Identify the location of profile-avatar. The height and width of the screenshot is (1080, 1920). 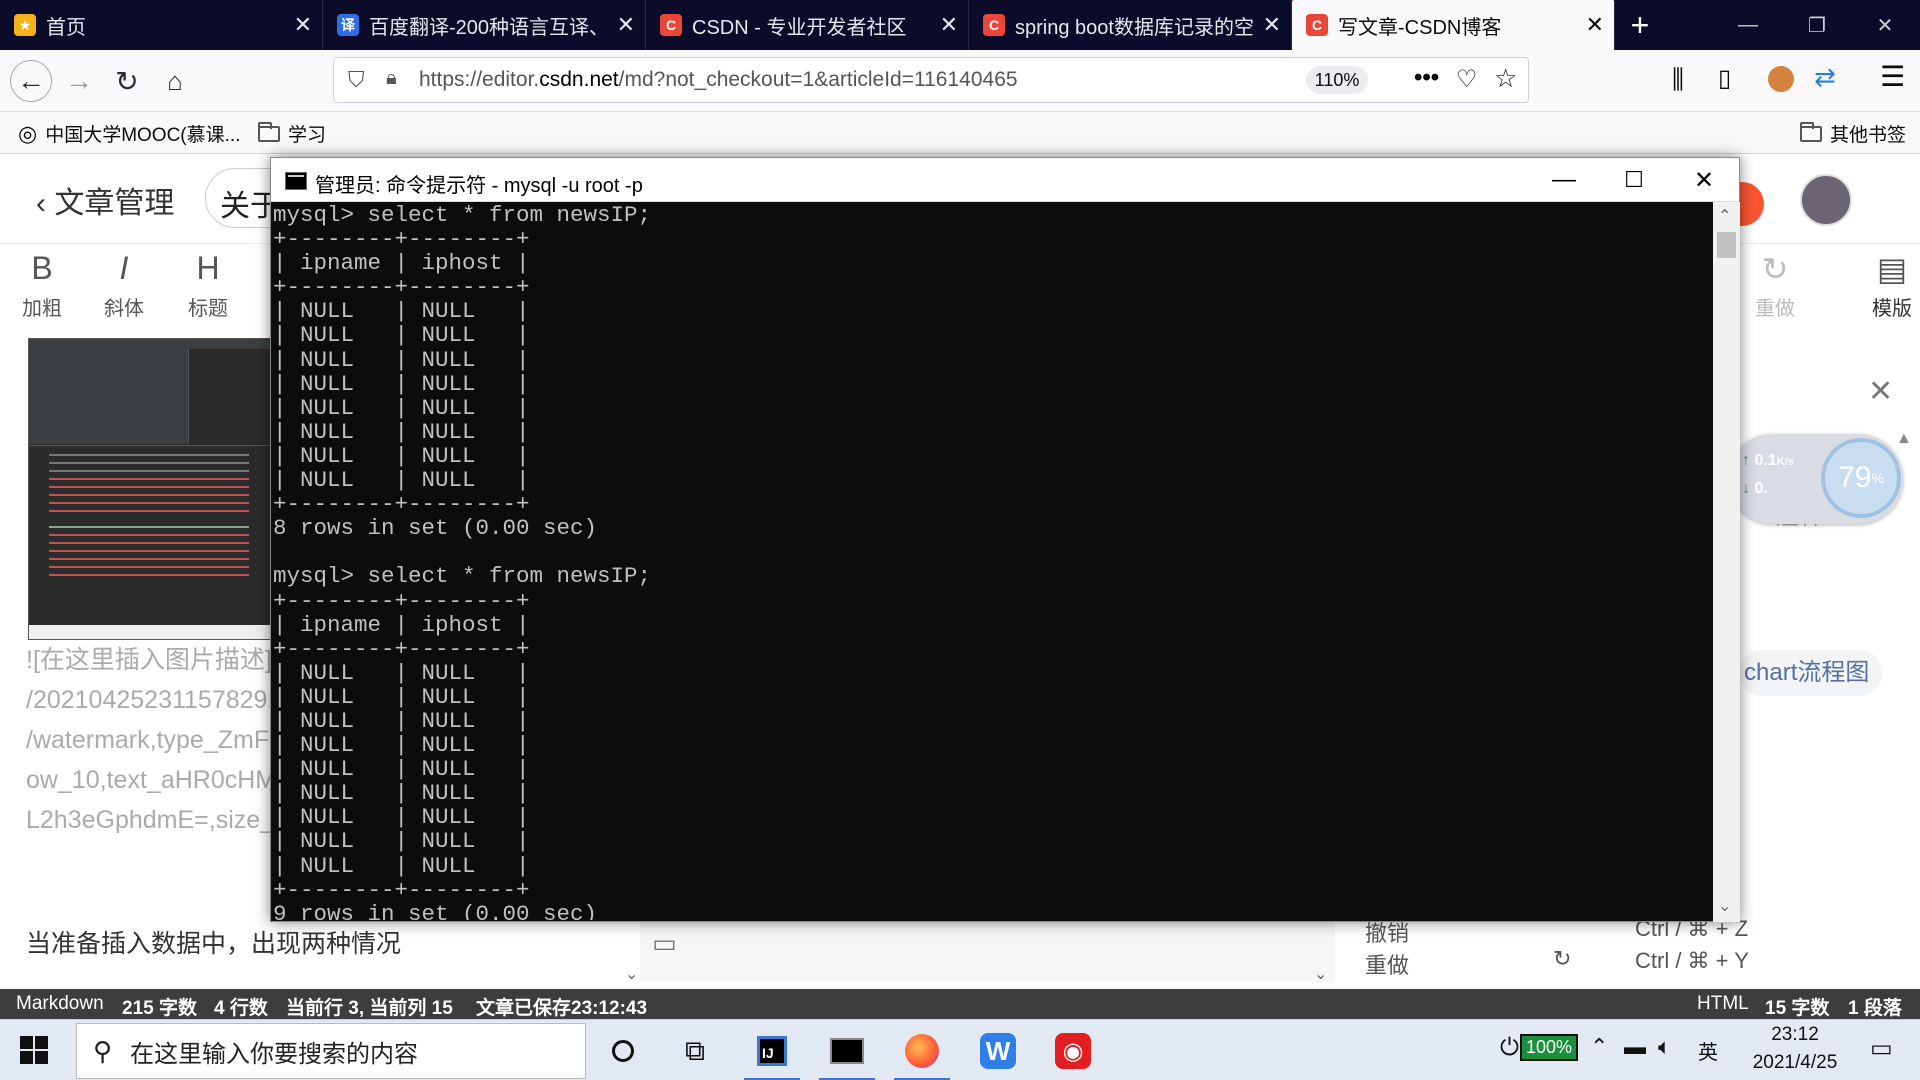
(1781, 79).